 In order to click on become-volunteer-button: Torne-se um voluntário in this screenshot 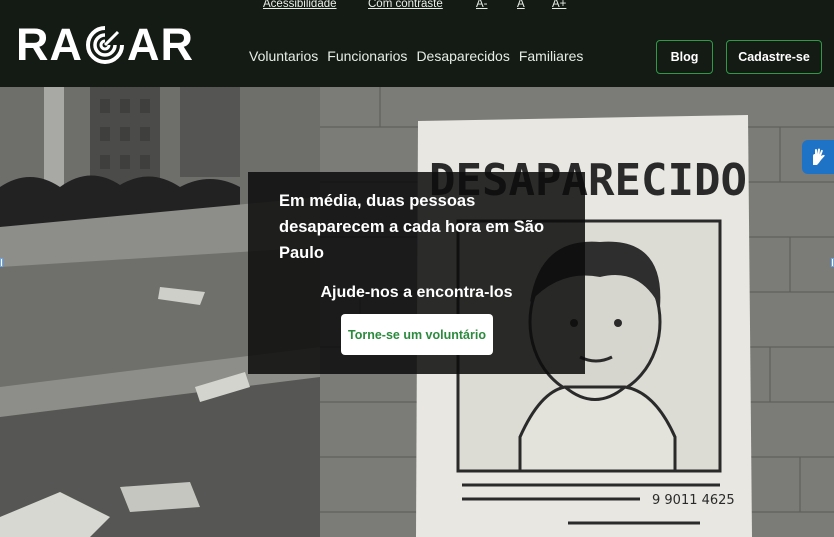, I will do `click(417, 334)`.